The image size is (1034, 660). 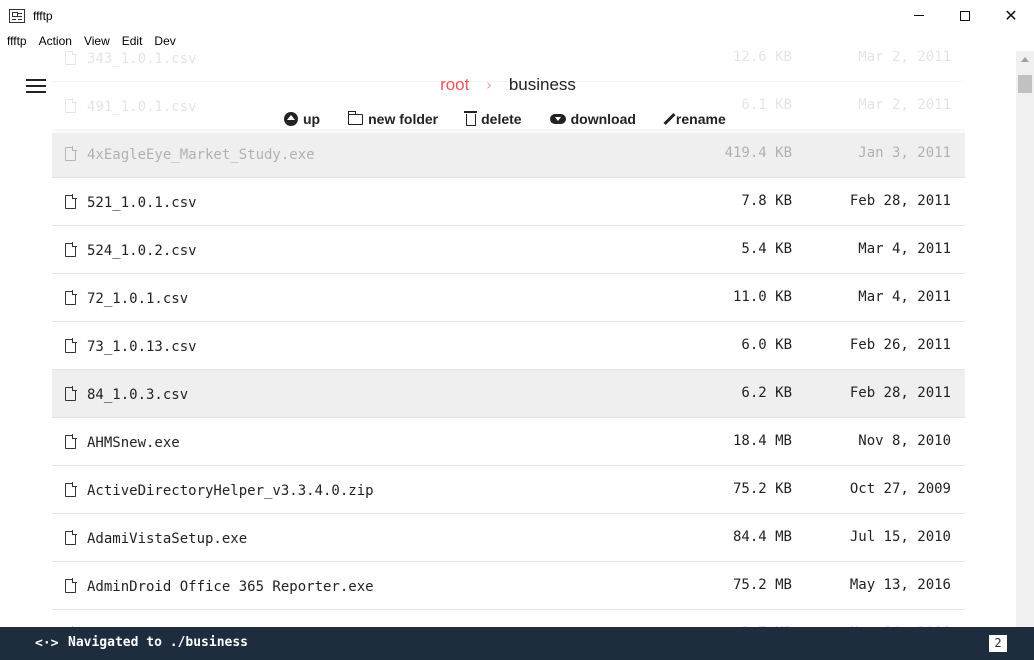 What do you see at coordinates (766, 393) in the screenshot?
I see `file-size: 6.2 KB` at bounding box center [766, 393].